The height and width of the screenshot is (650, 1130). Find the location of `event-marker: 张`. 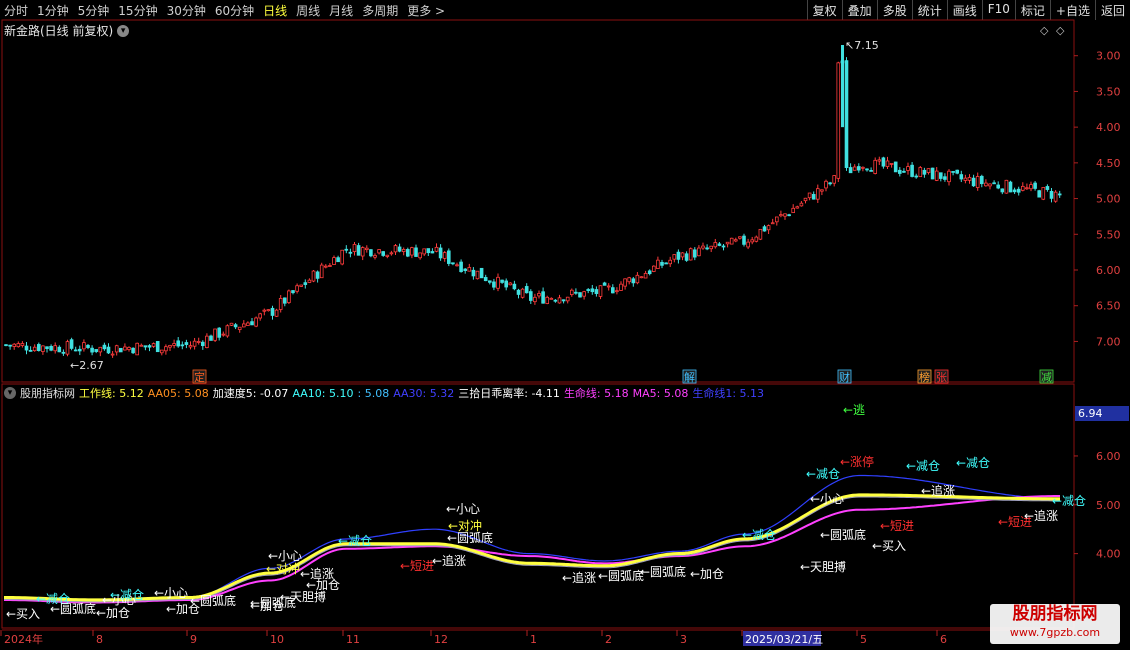

event-marker: 张 is located at coordinates (941, 377).